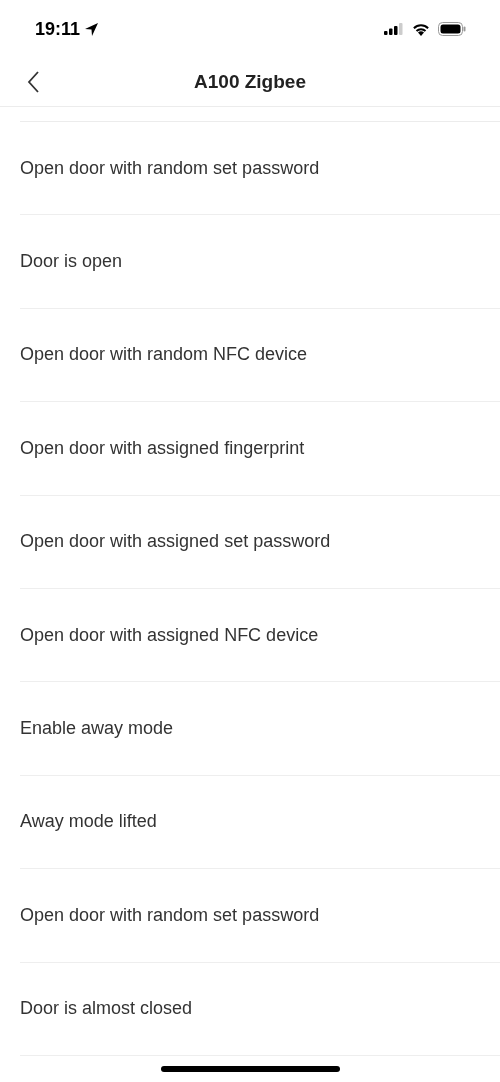 This screenshot has height=1082, width=500. Describe the element at coordinates (452, 29) in the screenshot. I see `battery-icon` at that location.